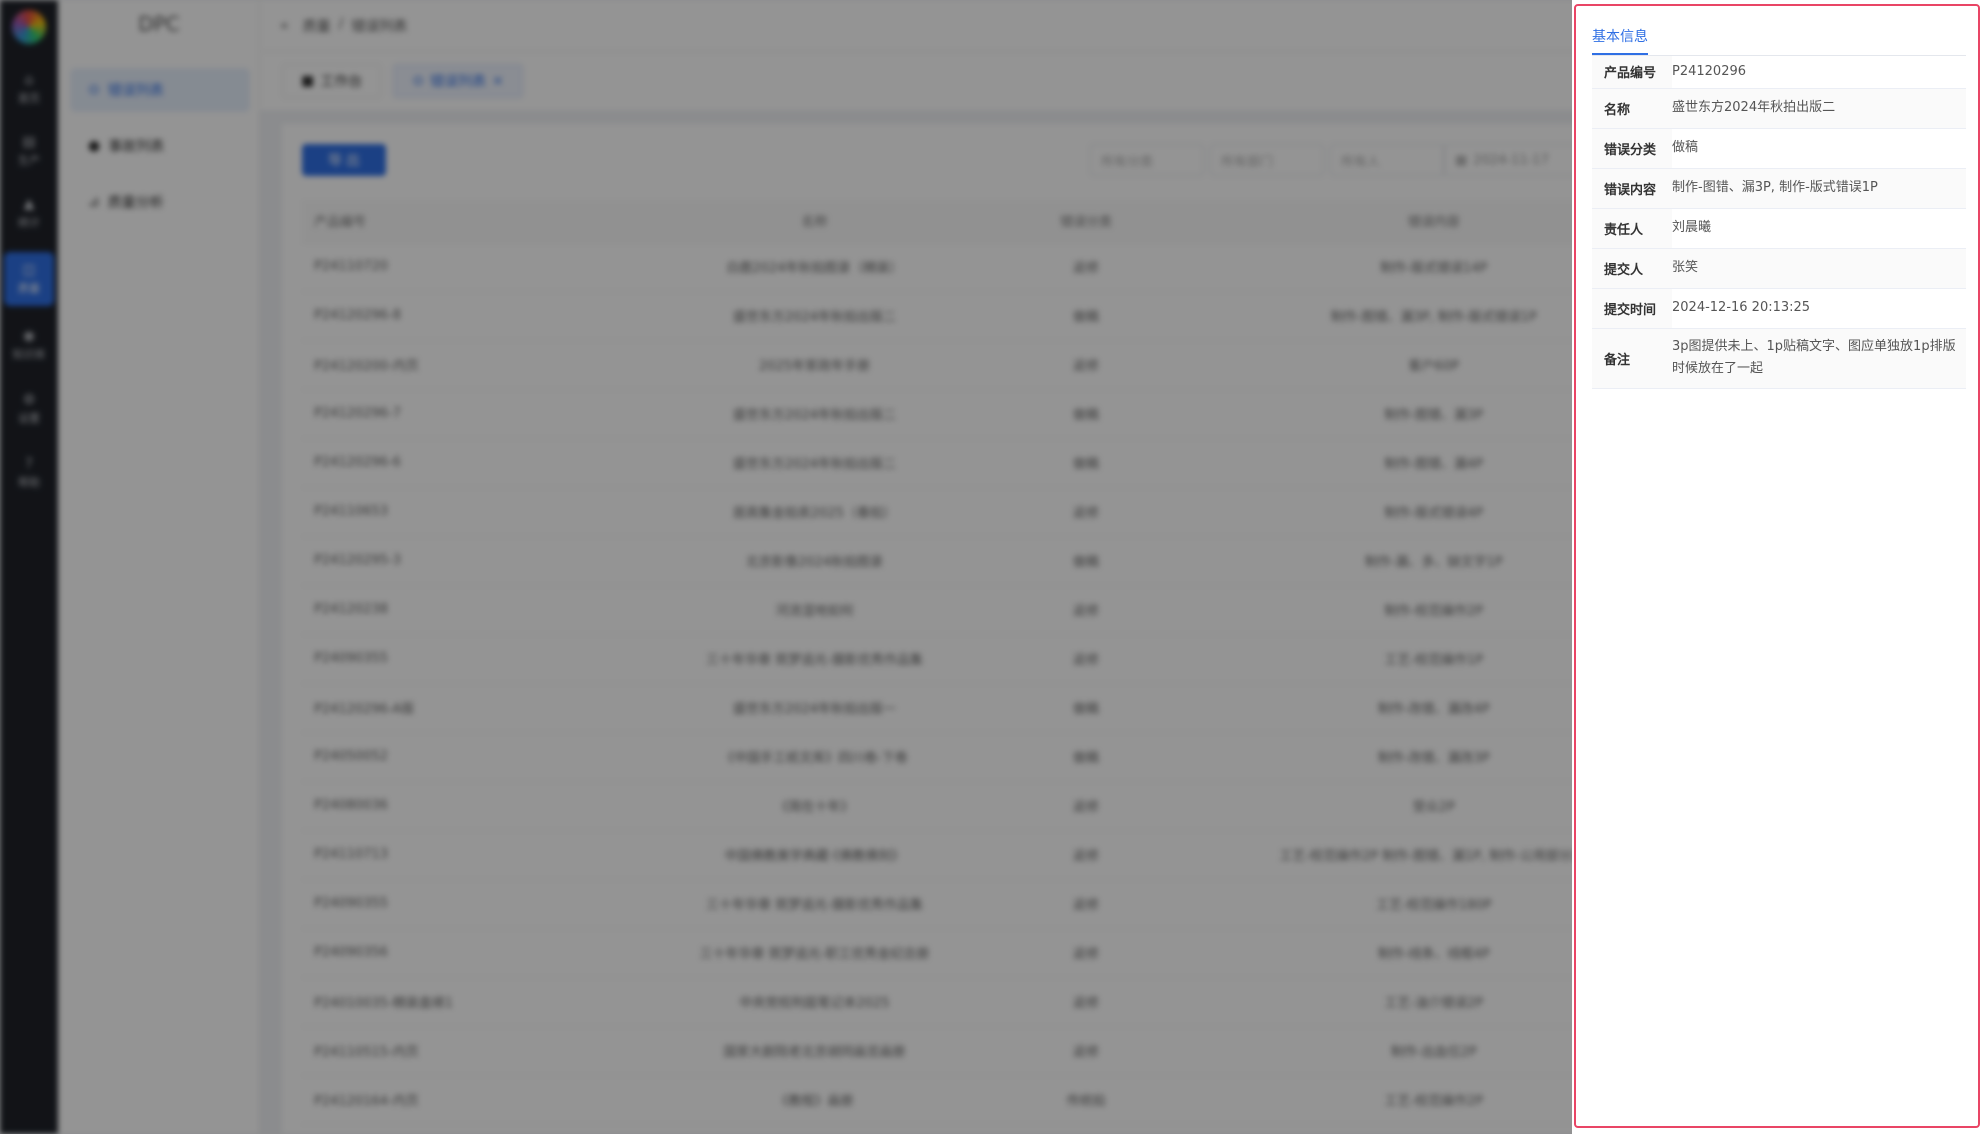 This screenshot has width=1983, height=1134. I want to click on field-label: 错误内容, so click(1632, 188).